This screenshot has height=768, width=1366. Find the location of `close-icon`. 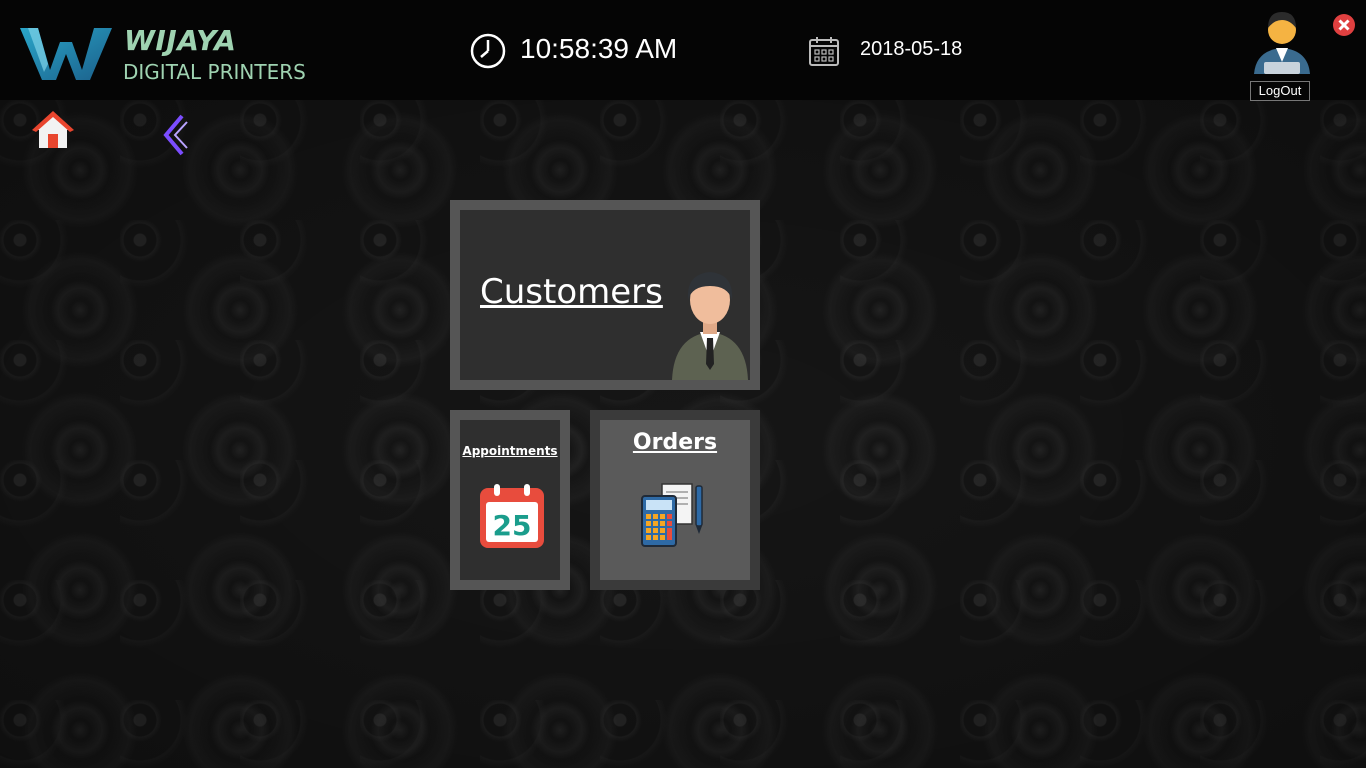

close-icon is located at coordinates (1344, 25).